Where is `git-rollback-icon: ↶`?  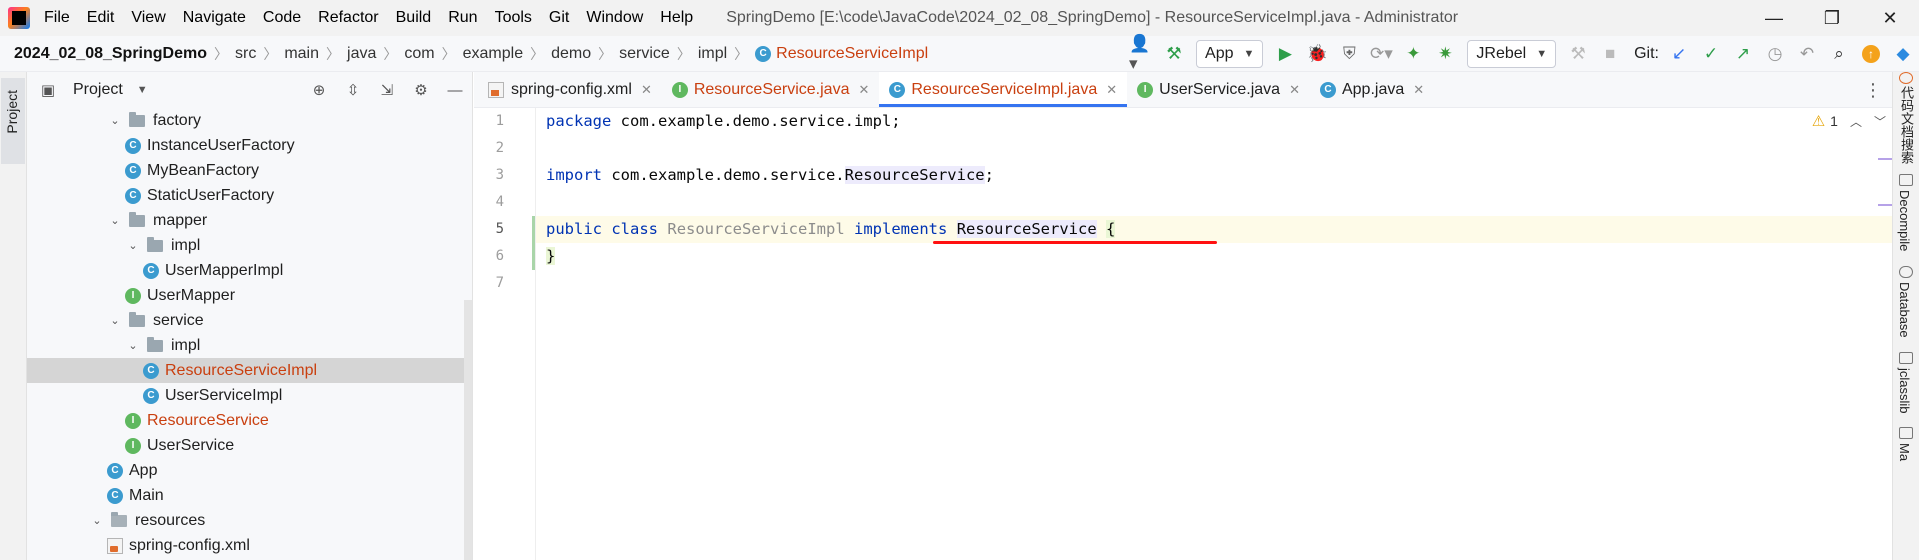
git-rollback-icon: ↶ is located at coordinates (1807, 54).